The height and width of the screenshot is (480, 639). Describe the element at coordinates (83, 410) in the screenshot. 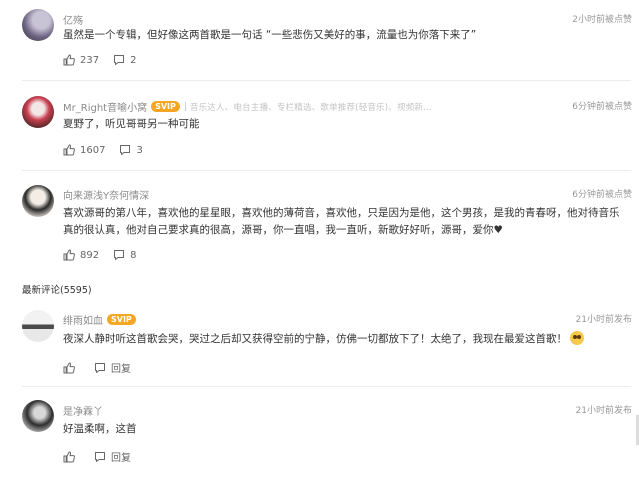

I see `username: 是净霖丫` at that location.